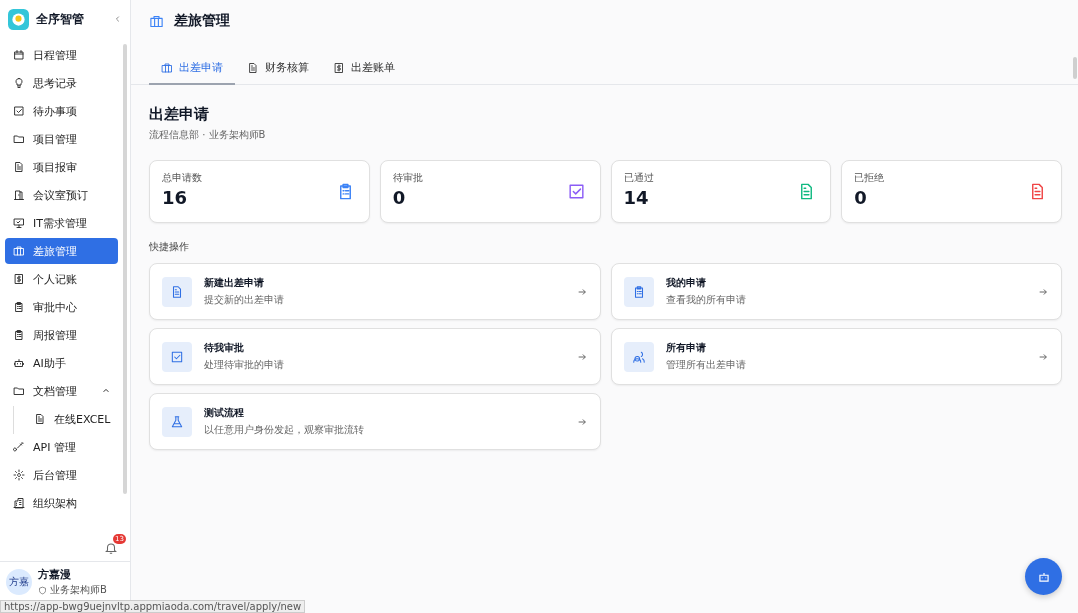 The width and height of the screenshot is (1078, 613). Describe the element at coordinates (19, 503) in the screenshot. I see `building-icon` at that location.